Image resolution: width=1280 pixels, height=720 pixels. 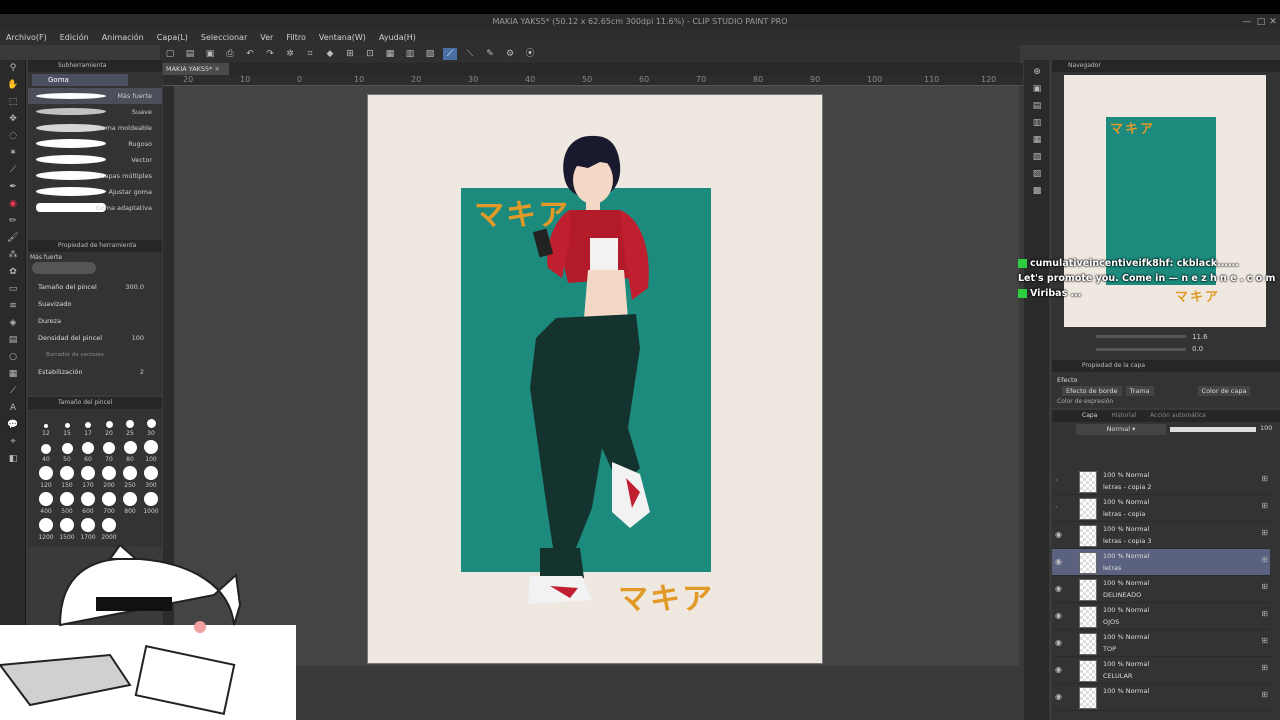 What do you see at coordinates (530, 54) in the screenshot?
I see `help-icon: ⦿` at bounding box center [530, 54].